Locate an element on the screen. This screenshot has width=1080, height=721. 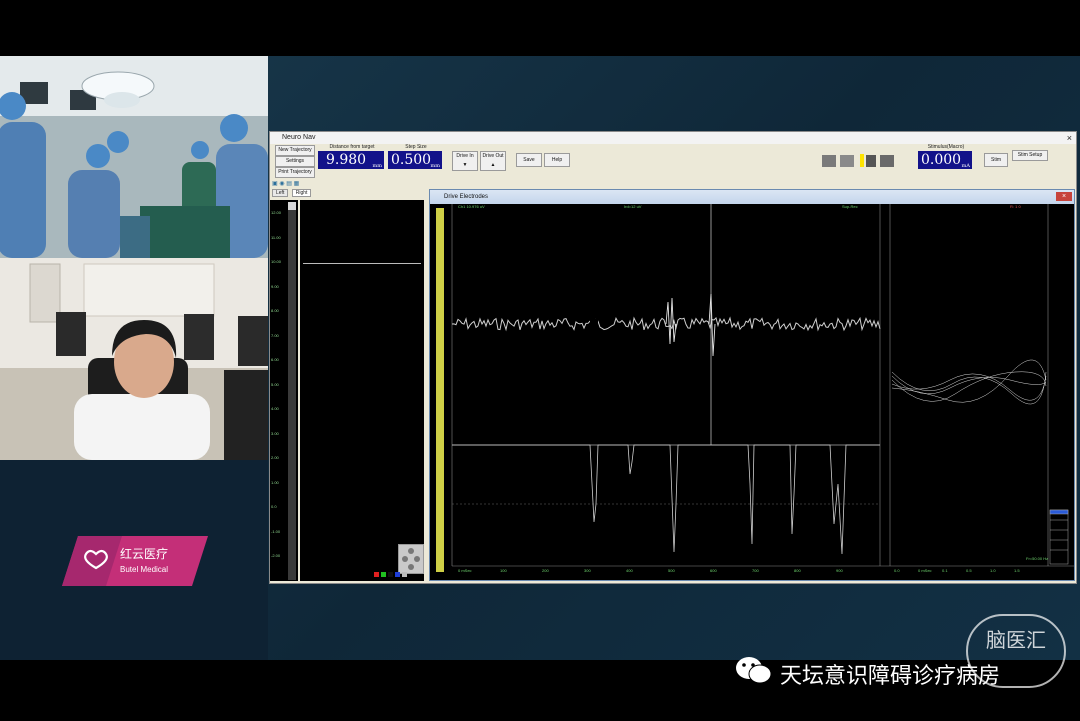
drive-in-button: Drive In ▼ is located at coordinates (465, 161).